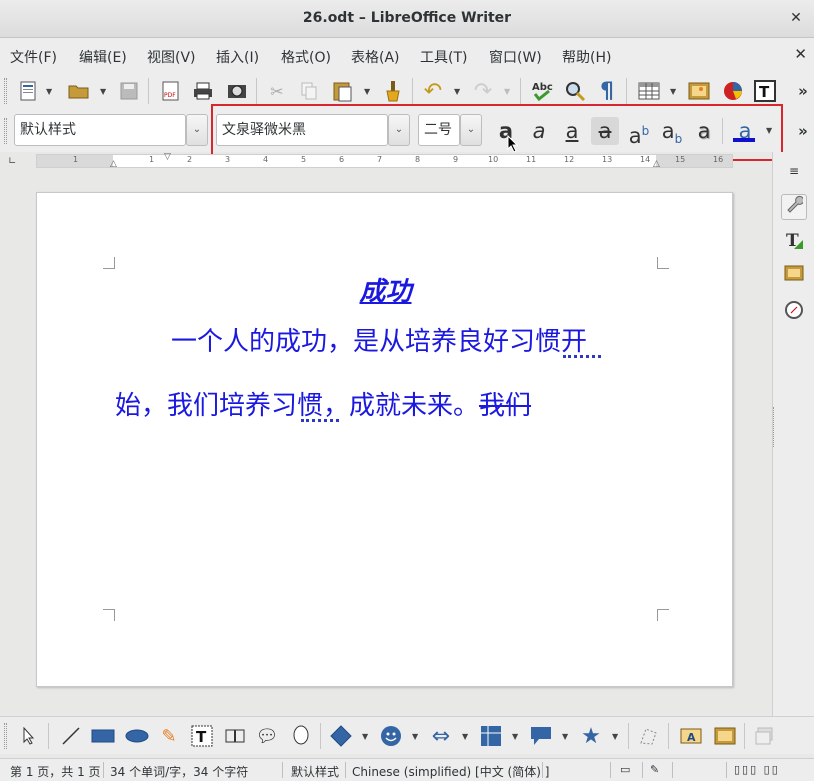 Image resolution: width=814 pixels, height=781 pixels. Describe the element at coordinates (654, 769) in the screenshot. I see `document-modified-icon: ✎` at that location.